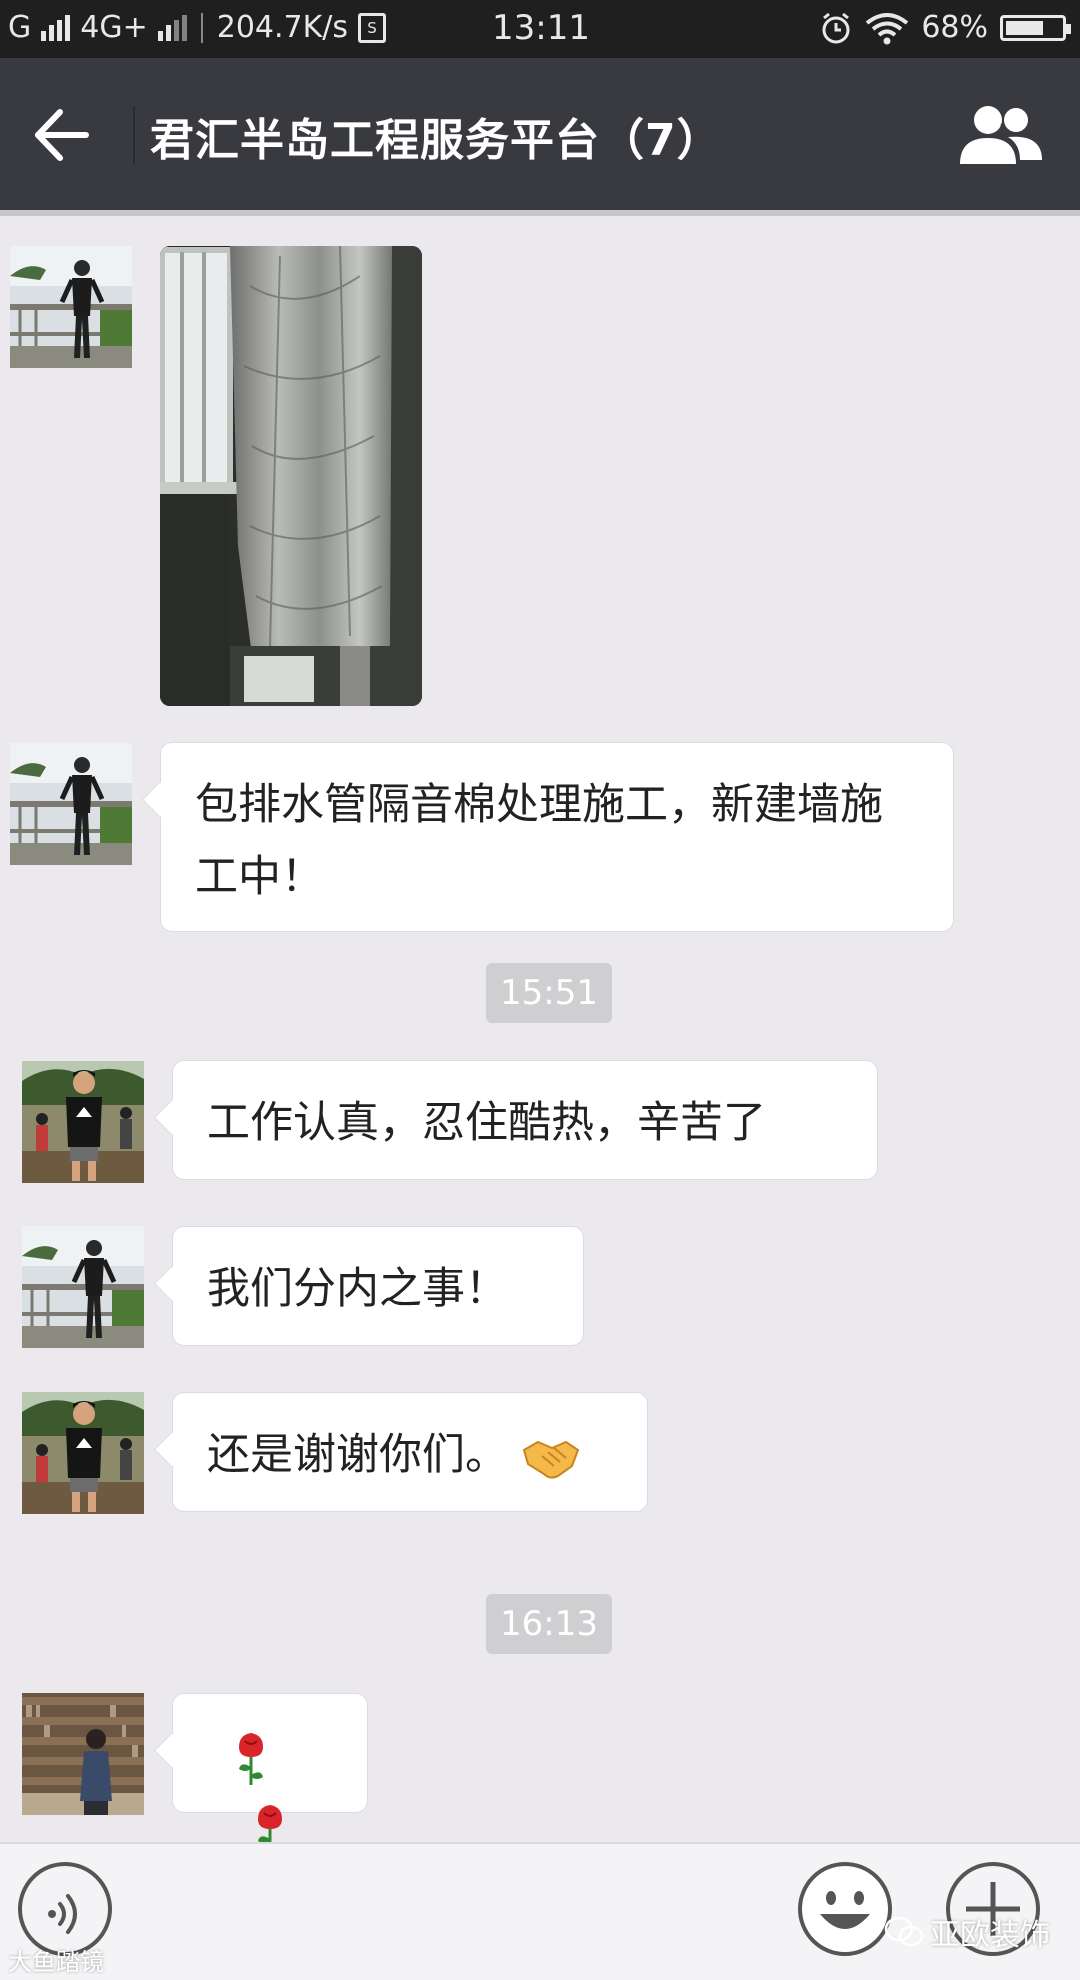  I want to click on back-arrow-icon, so click(61, 135).